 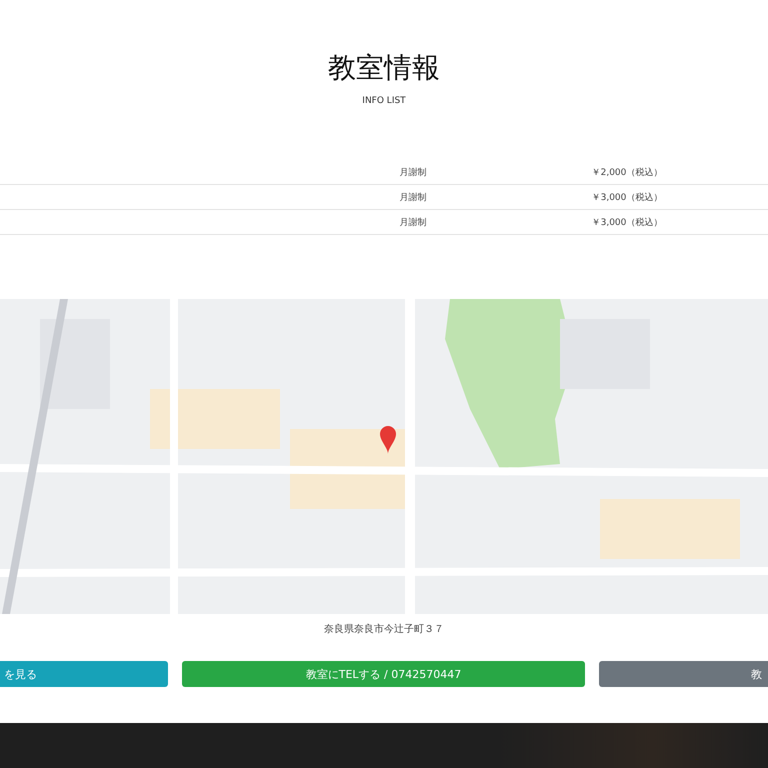 What do you see at coordinates (384, 629) in the screenshot?
I see `address-text: 奈良県奈良市今辻子町３７` at bounding box center [384, 629].